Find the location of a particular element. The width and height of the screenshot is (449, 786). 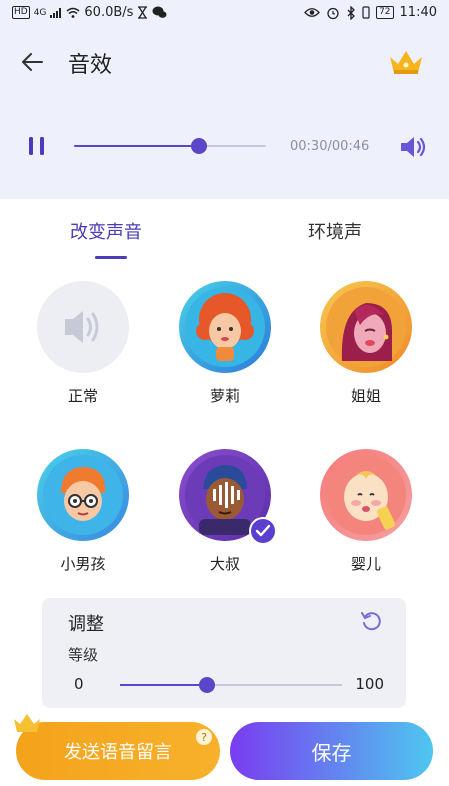

voice-label: 萝莉 is located at coordinates (224, 396).